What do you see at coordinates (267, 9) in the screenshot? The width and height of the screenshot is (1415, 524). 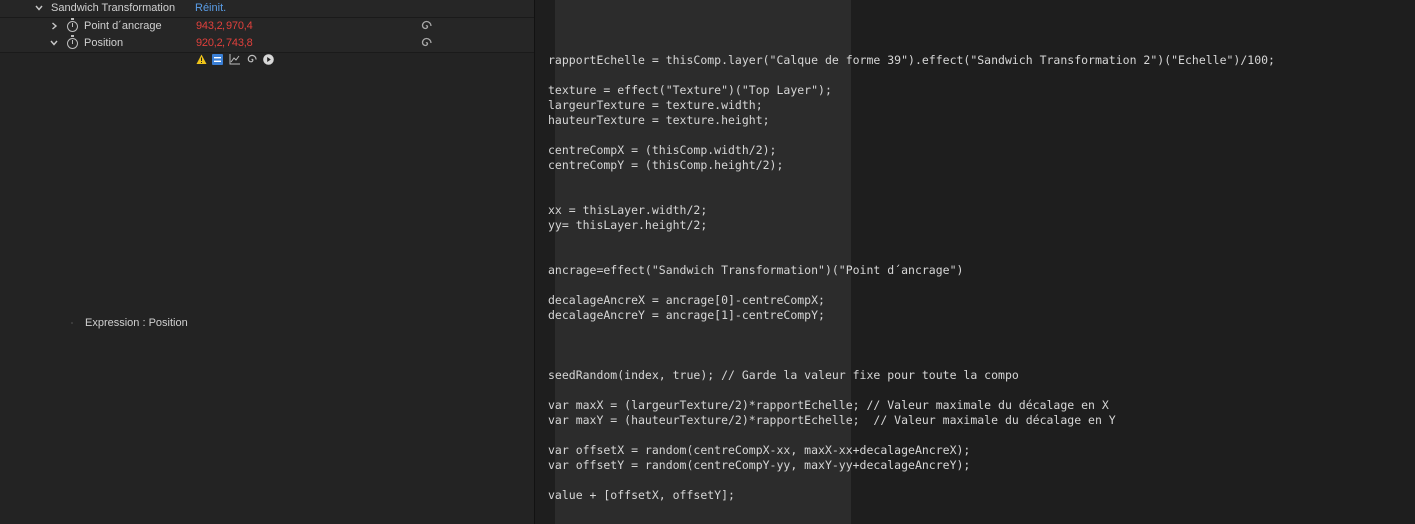 I see `effect-row: Sandwich Transformation Réinit.` at bounding box center [267, 9].